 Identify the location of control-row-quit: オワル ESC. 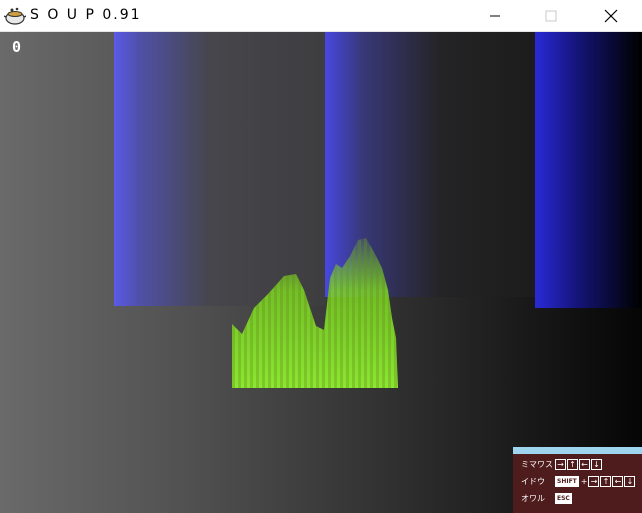
(547, 498).